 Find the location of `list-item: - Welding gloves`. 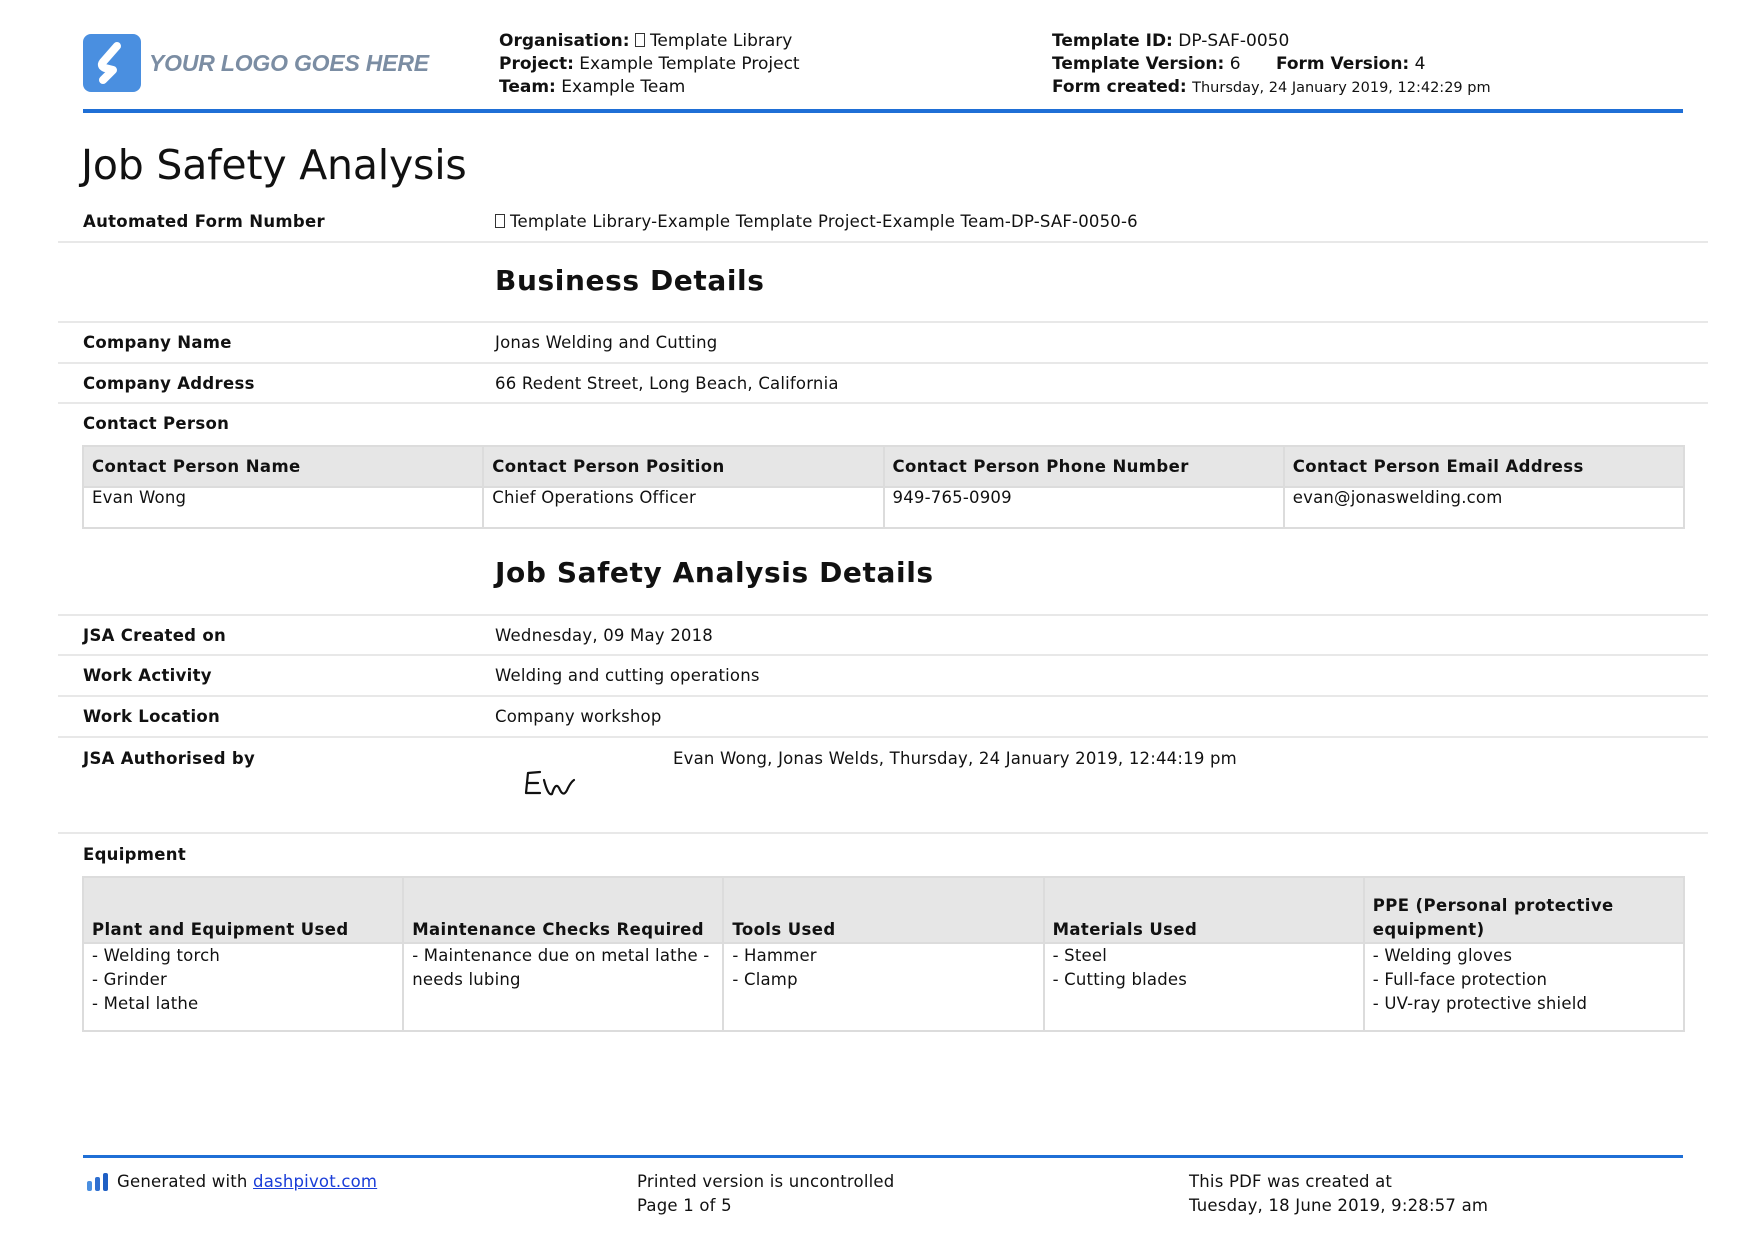

list-item: - Welding gloves is located at coordinates (1442, 955).